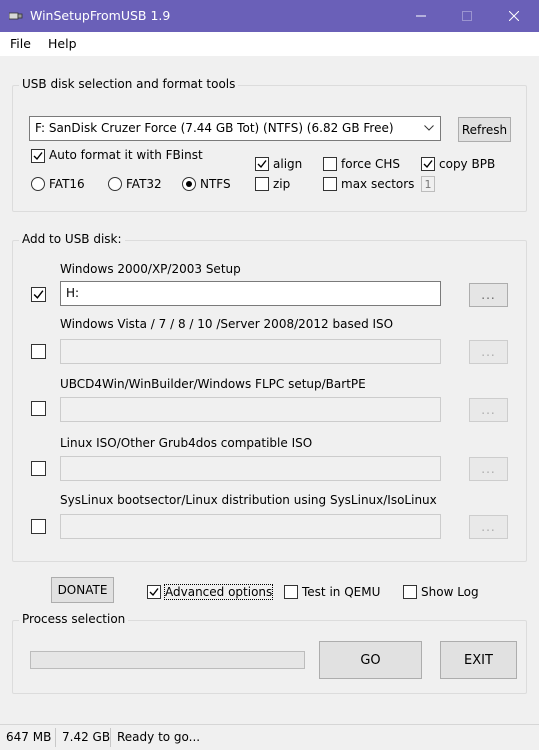 Image resolution: width=539 pixels, height=750 pixels. I want to click on zip-checkbox, so click(262, 184).